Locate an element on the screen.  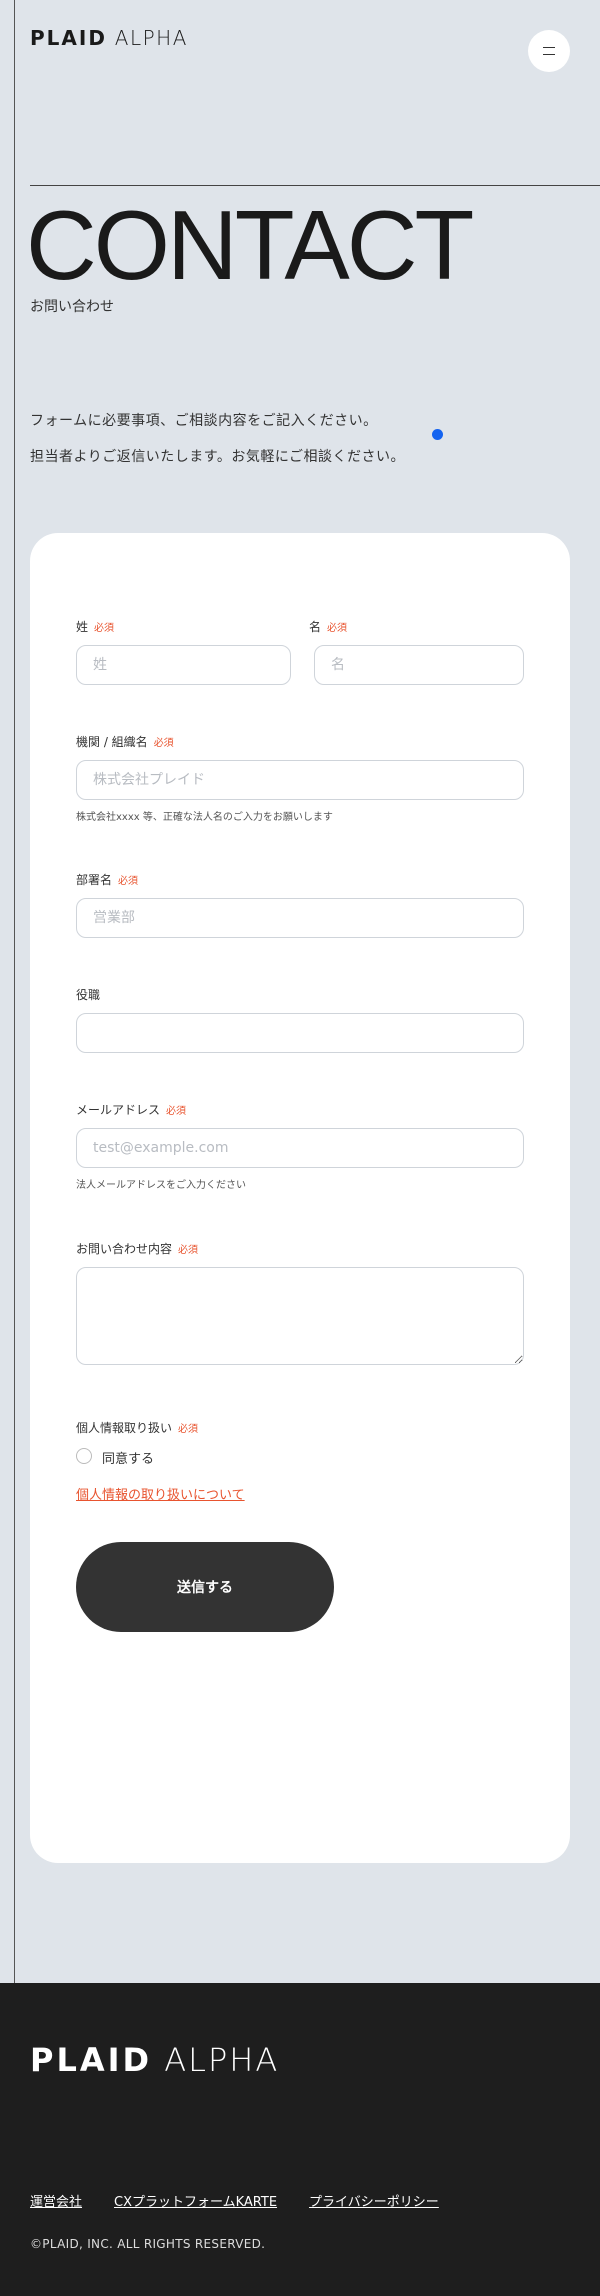
intro-line-2: 担当者よりご返信いたします。お気軽にご相談ください。 is located at coordinates (218, 457).